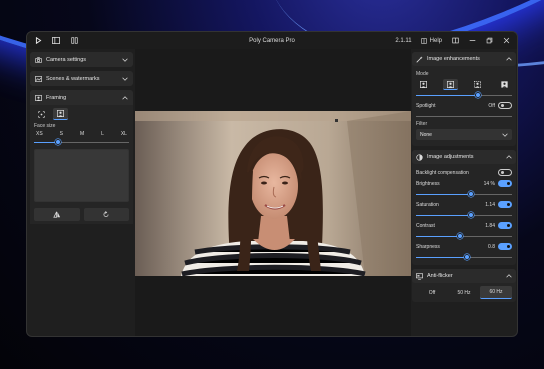  What do you see at coordinates (489, 41) in the screenshot?
I see `restore-icon` at bounding box center [489, 41].